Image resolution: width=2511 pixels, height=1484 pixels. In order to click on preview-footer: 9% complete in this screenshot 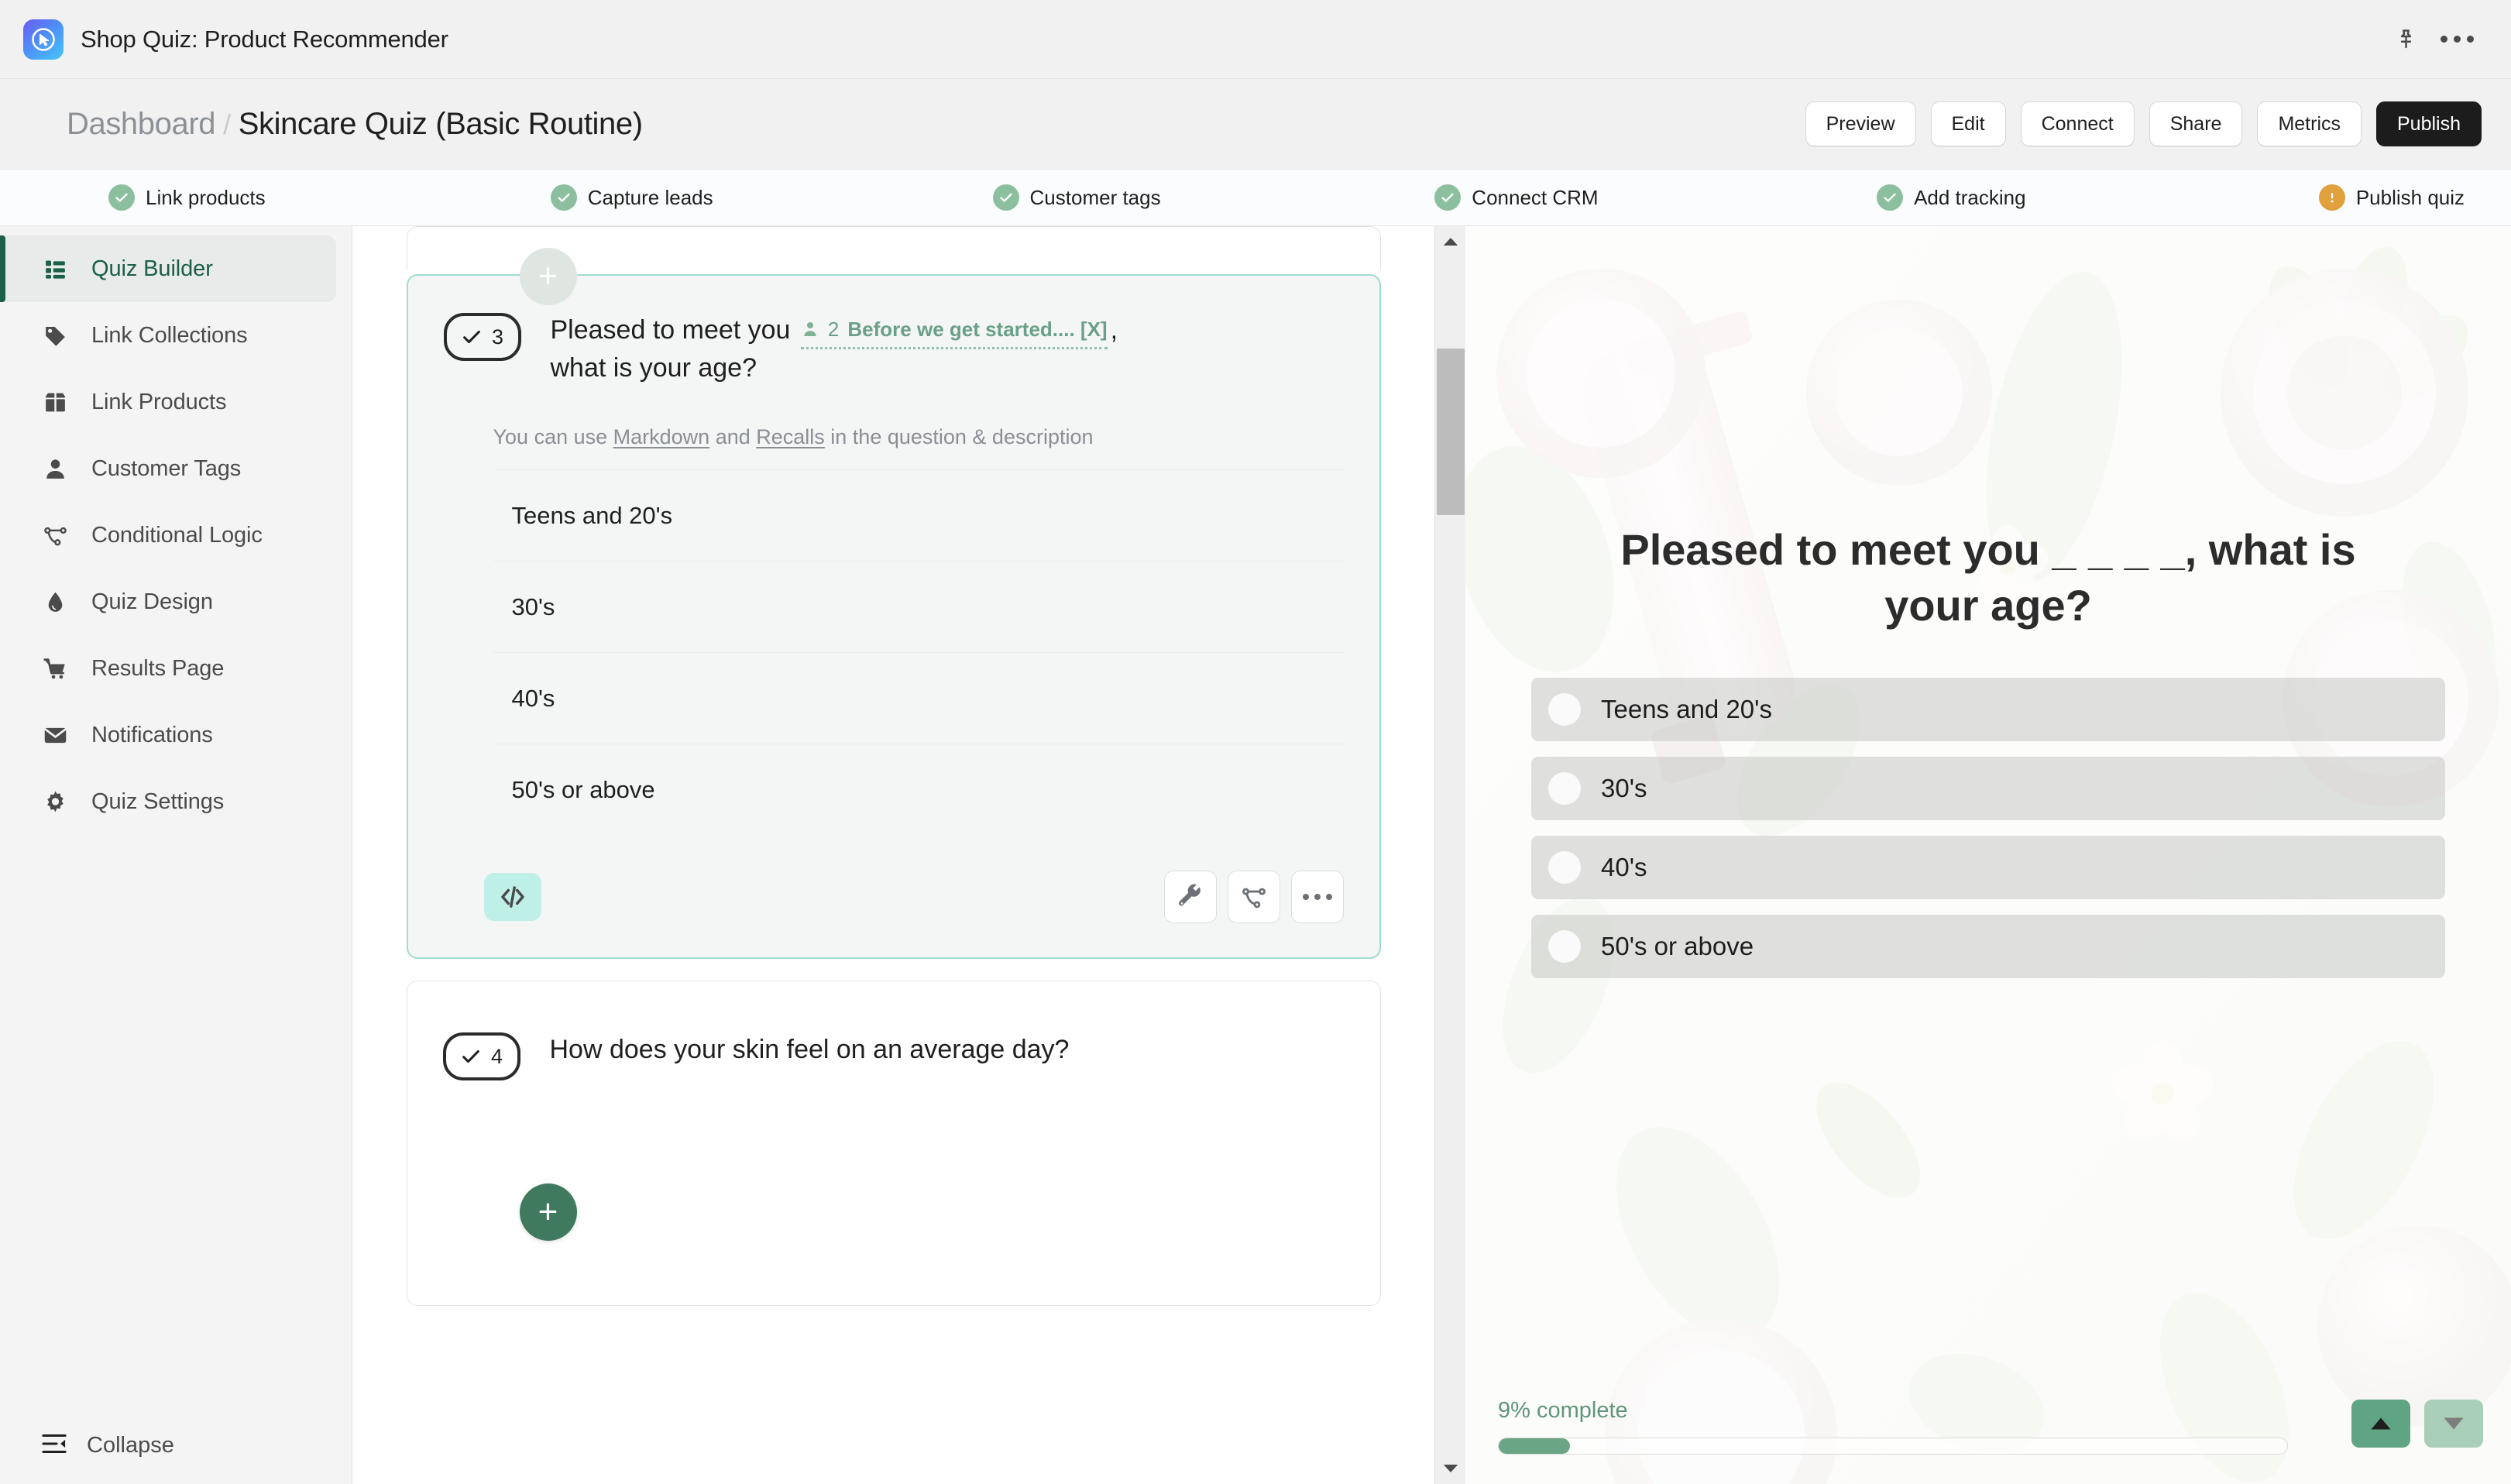, I will do `click(1988, 1426)`.